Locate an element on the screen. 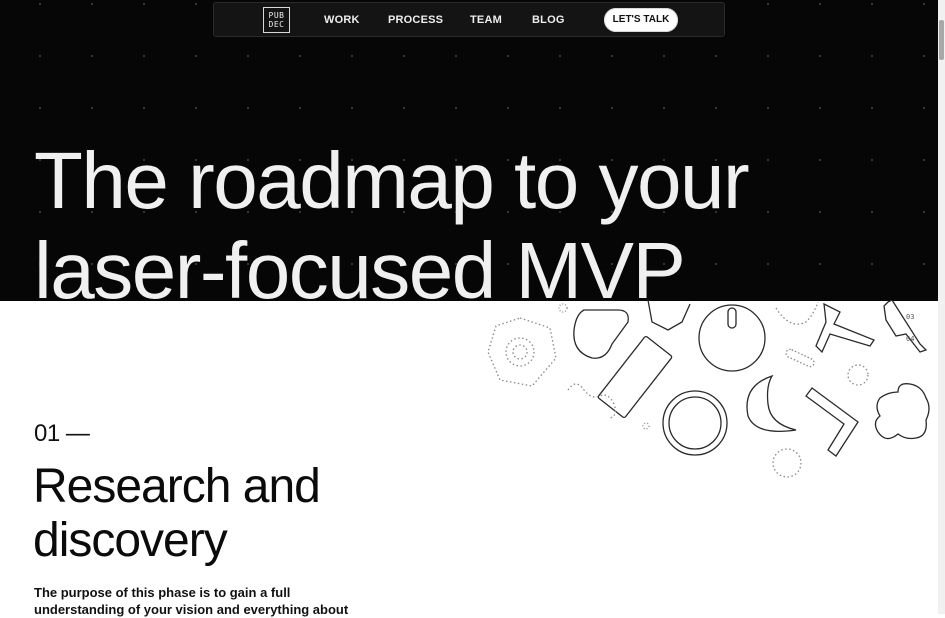 The image size is (945, 618). lets-talk-button: LET'S TALK is located at coordinates (641, 20).